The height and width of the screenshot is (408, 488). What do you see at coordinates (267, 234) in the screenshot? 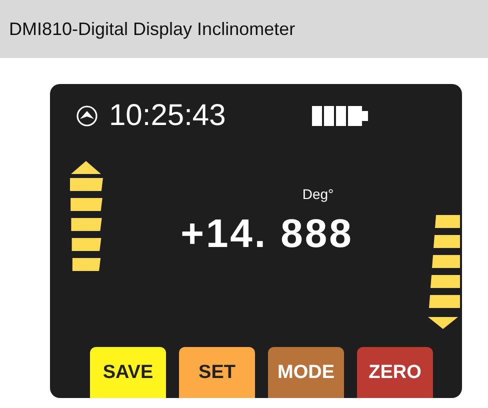
I see `angle-reading: +14. 888` at bounding box center [267, 234].